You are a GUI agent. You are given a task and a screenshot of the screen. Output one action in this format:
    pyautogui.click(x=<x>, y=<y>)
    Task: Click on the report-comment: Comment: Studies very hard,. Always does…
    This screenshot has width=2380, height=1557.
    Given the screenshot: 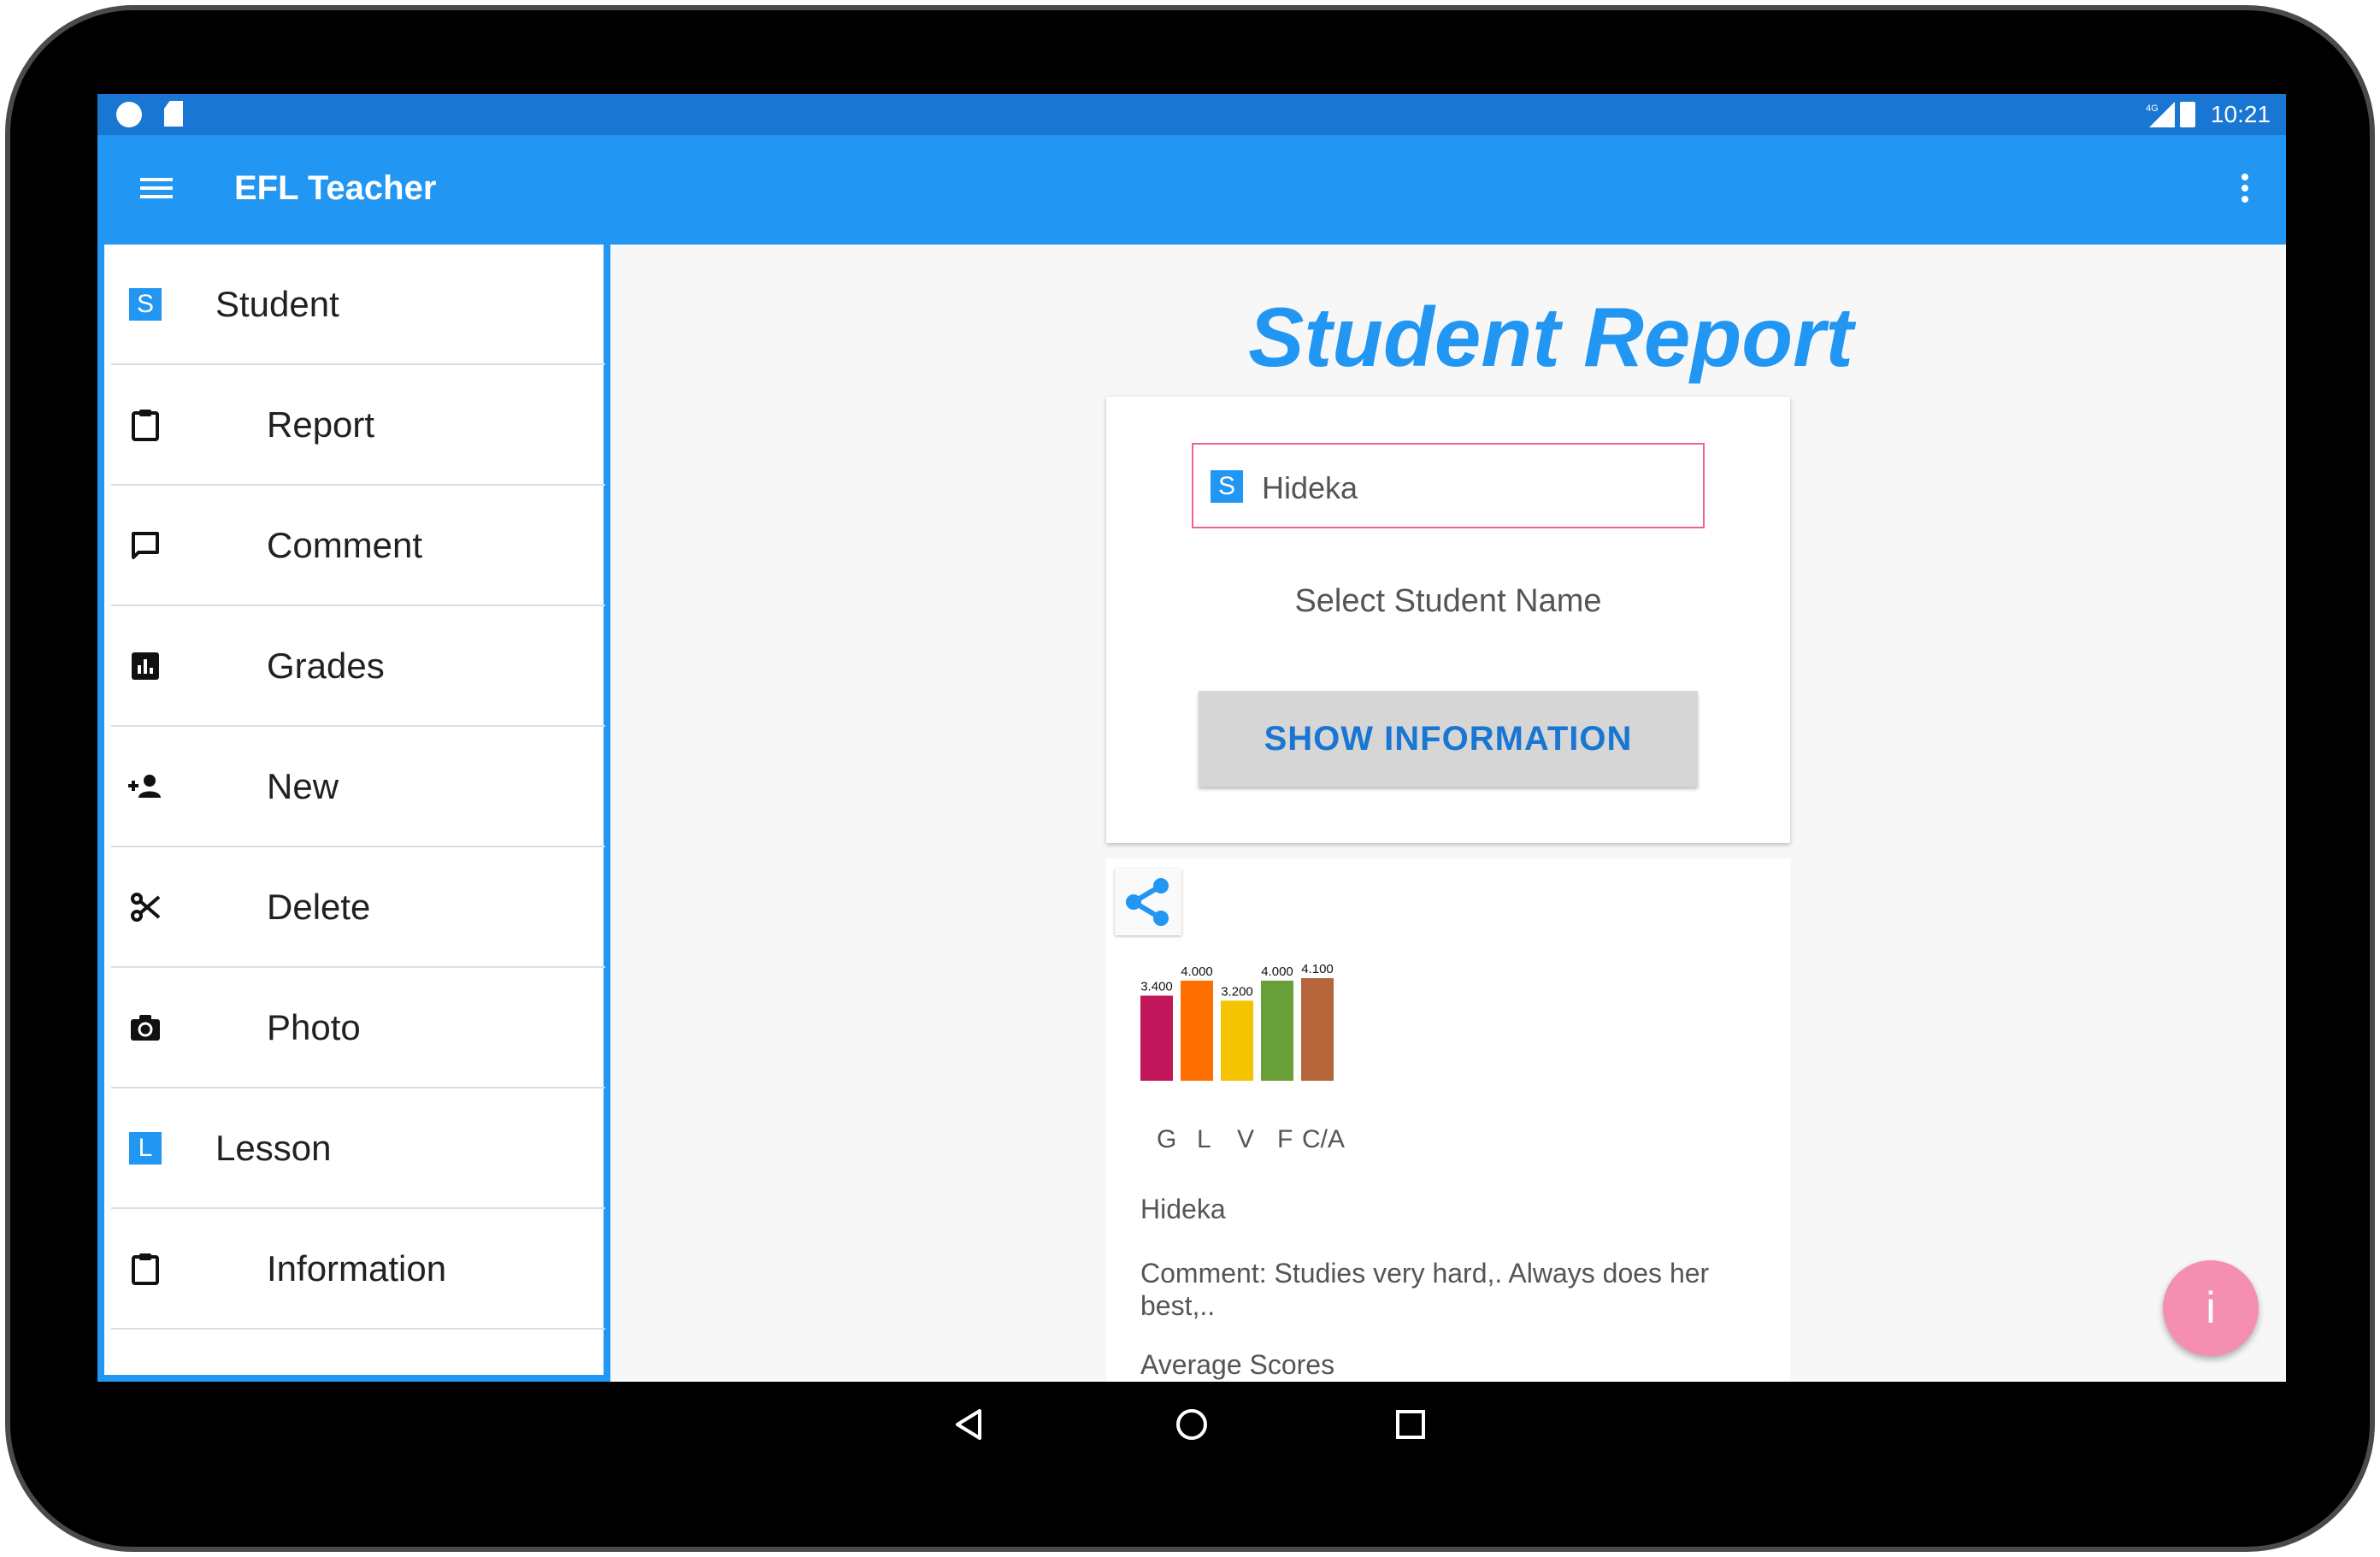 What is the action you would take?
    pyautogui.click(x=1425, y=1289)
    